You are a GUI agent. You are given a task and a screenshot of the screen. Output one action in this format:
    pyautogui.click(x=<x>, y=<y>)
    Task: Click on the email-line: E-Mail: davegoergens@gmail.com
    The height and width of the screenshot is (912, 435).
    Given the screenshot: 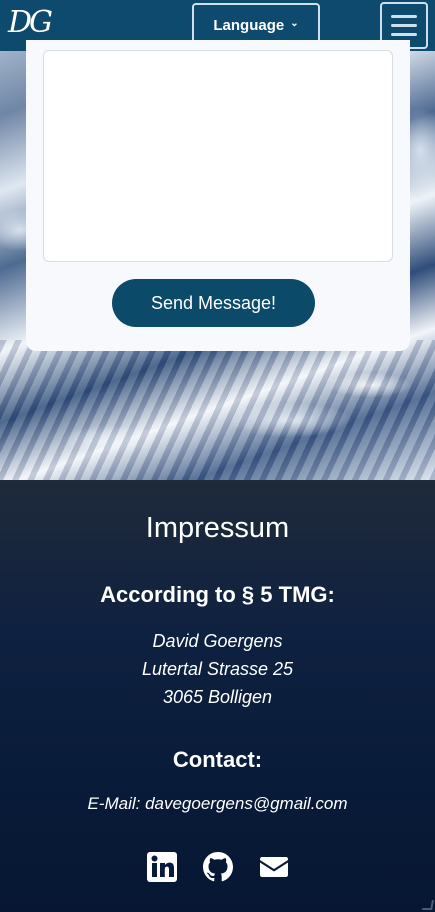 What is the action you would take?
    pyautogui.click(x=217, y=804)
    